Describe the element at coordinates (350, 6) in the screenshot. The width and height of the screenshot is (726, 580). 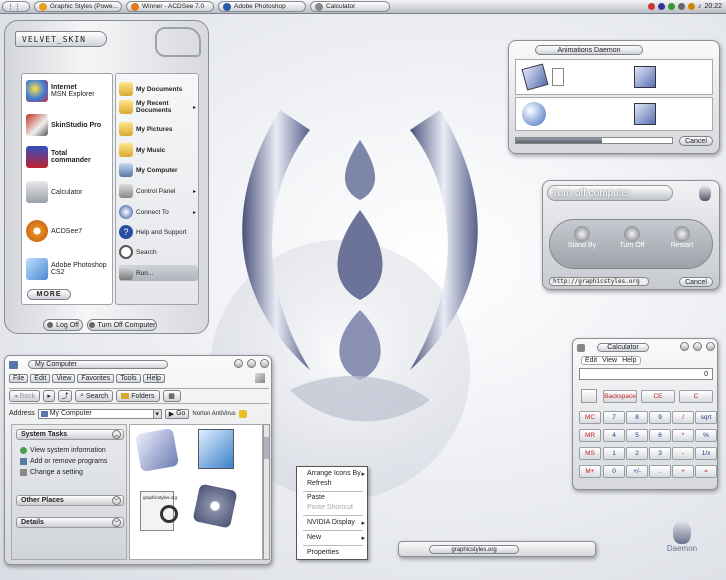
I see `task-button-calculator: Calculator` at that location.